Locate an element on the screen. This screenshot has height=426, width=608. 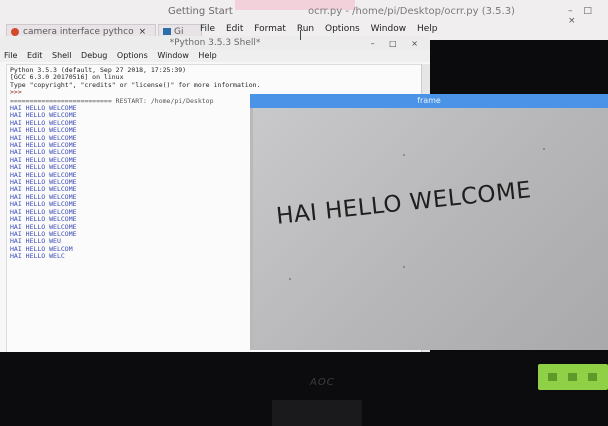
editor-menu-edit: Edit is located at coordinates (234, 29).